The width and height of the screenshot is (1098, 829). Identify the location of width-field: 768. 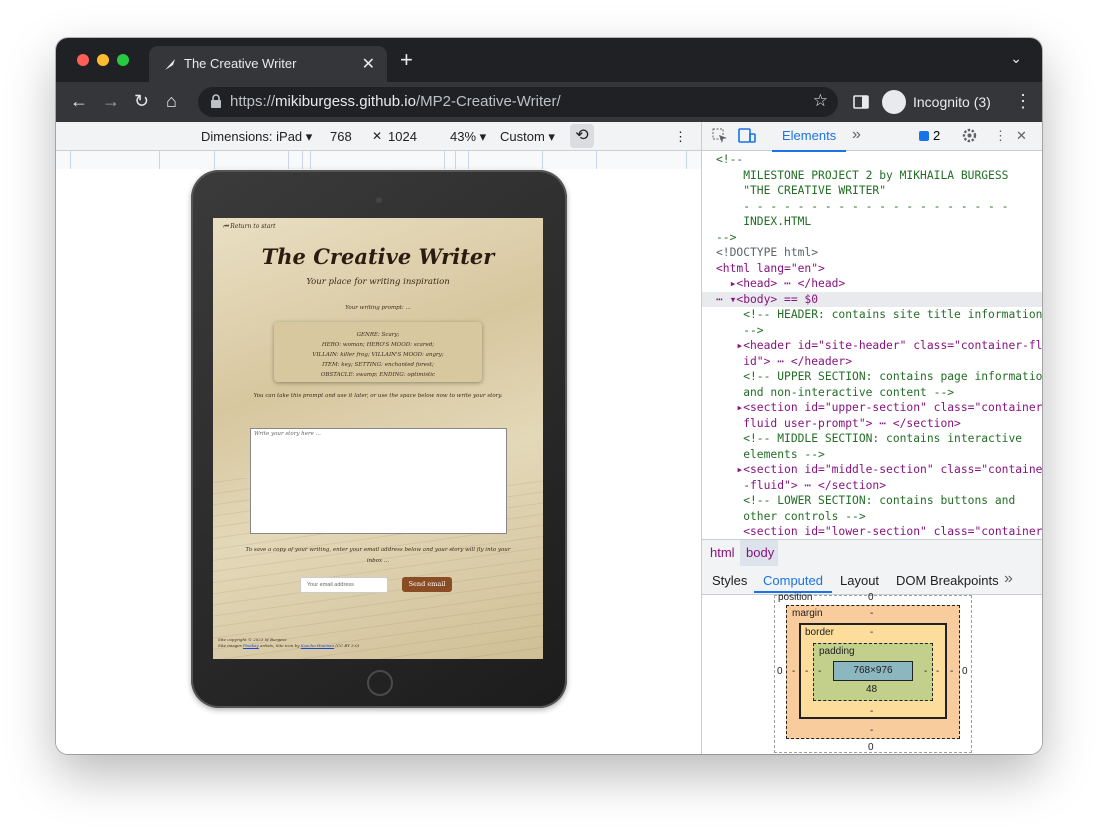
(341, 136).